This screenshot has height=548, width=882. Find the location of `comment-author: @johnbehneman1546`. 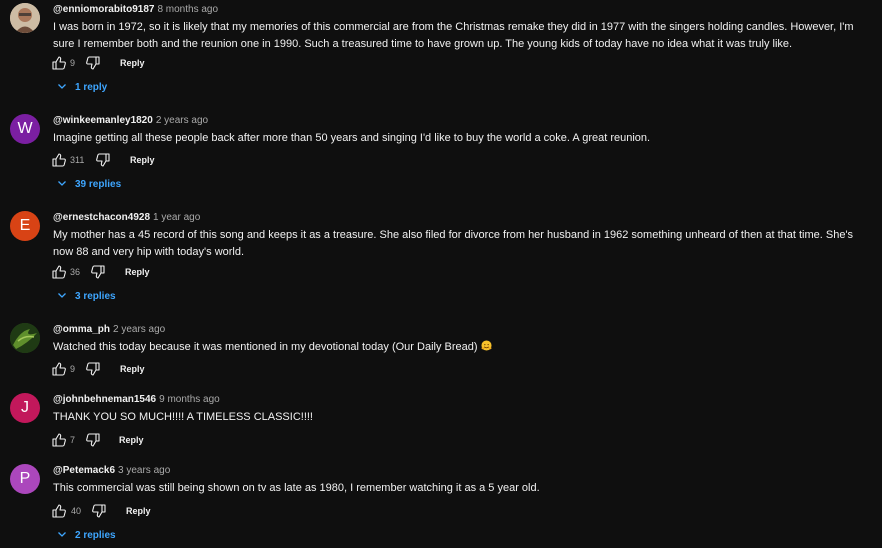

comment-author: @johnbehneman1546 is located at coordinates (104, 399).